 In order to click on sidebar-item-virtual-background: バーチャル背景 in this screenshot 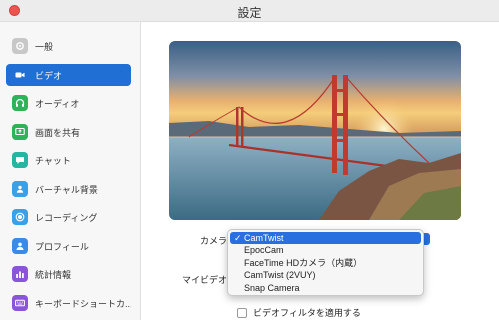, I will do `click(68, 189)`.